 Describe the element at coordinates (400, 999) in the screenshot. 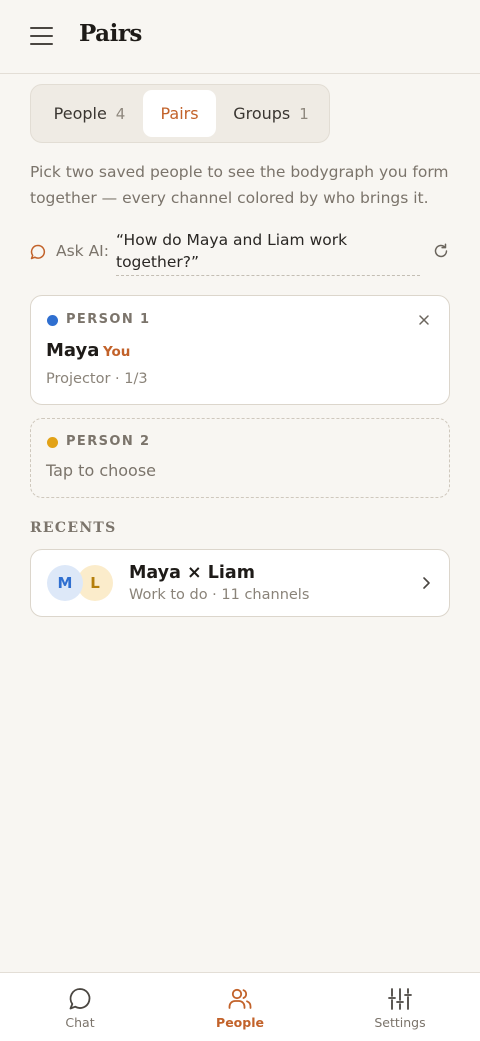

I see `sliders-icon` at that location.